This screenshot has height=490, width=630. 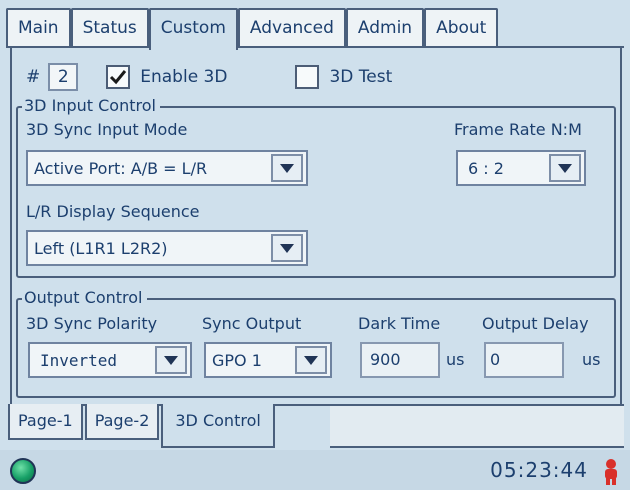 I want to click on checkmark-icon, so click(x=118, y=77).